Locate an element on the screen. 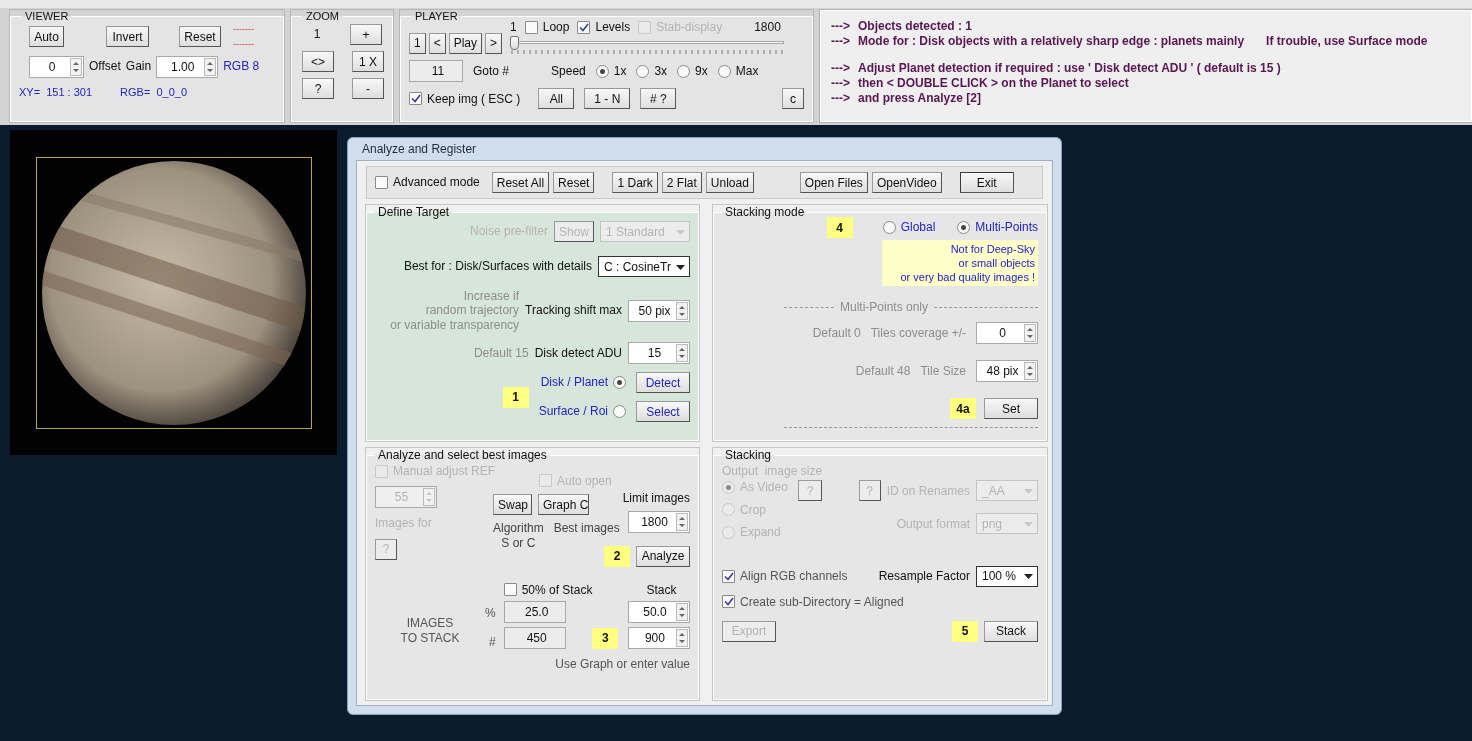 This screenshot has height=741, width=1472. help-button: ? is located at coordinates (318, 88).